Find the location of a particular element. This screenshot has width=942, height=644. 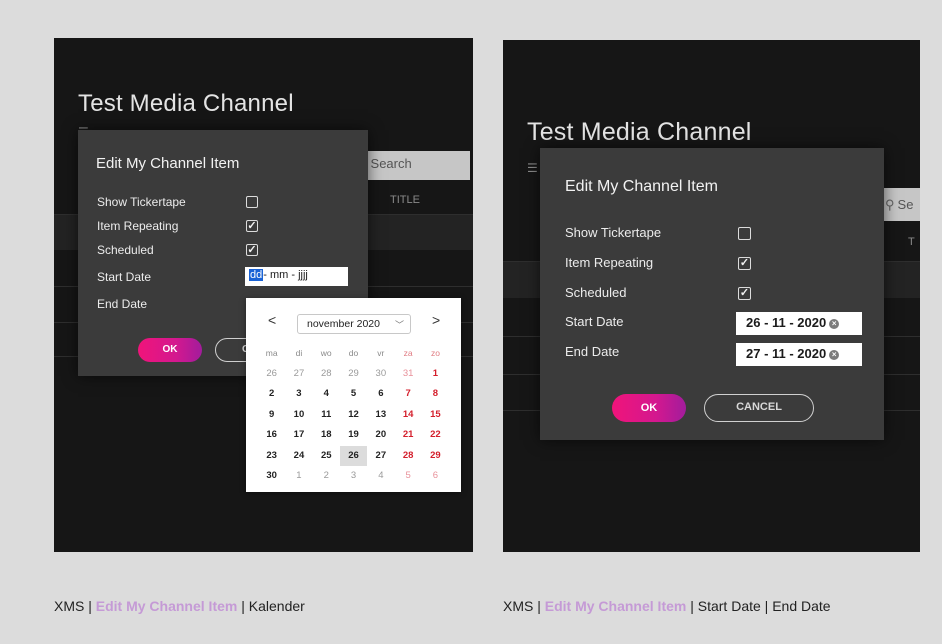

column-header-title: T is located at coordinates (911, 242).